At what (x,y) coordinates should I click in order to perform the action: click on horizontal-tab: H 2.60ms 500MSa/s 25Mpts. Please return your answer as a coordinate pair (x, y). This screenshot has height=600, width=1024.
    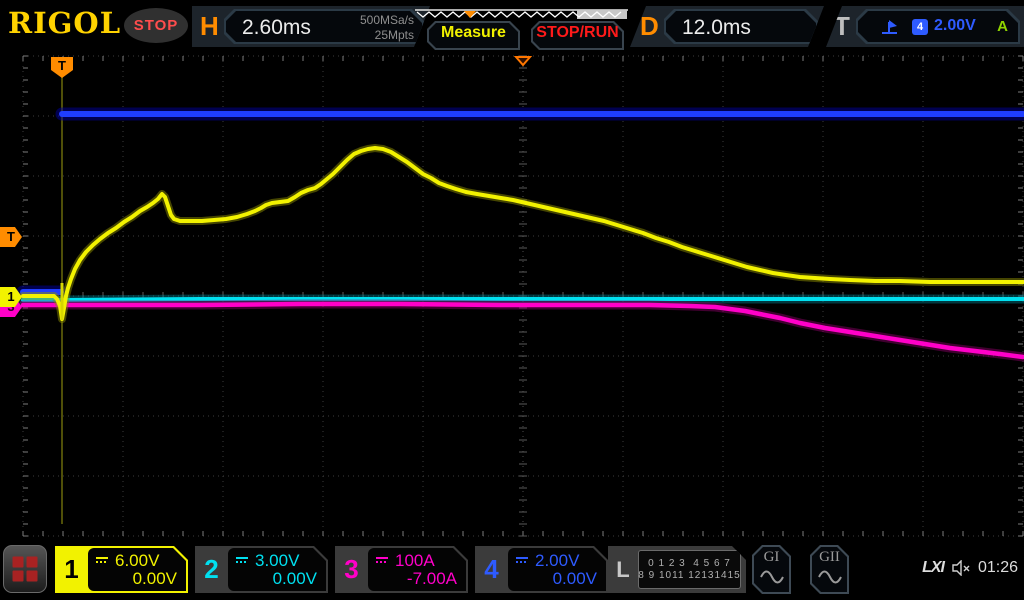
    Looking at the image, I should click on (311, 26).